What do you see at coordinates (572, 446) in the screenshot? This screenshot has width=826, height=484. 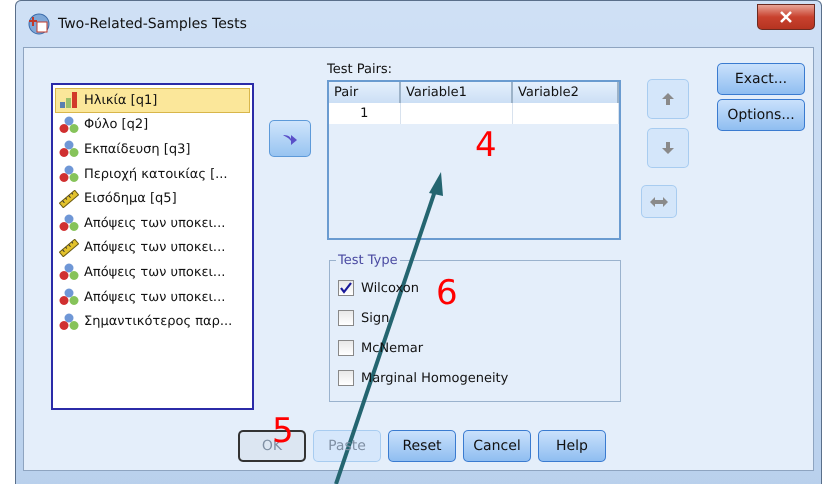 I see `dialog-button: Help` at bounding box center [572, 446].